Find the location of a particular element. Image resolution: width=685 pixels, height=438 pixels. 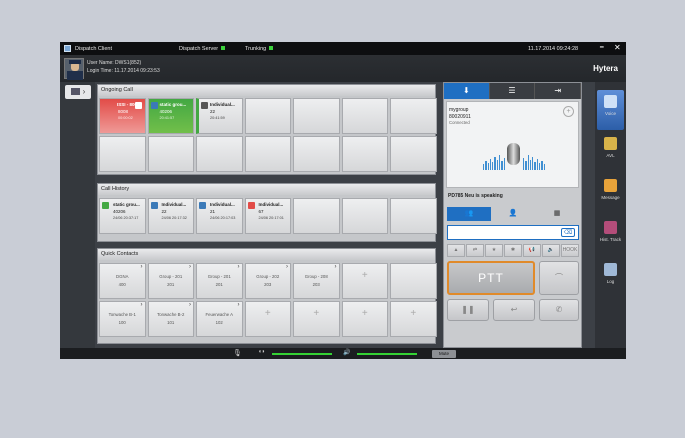

number-input: ⌫ is located at coordinates (513, 232).